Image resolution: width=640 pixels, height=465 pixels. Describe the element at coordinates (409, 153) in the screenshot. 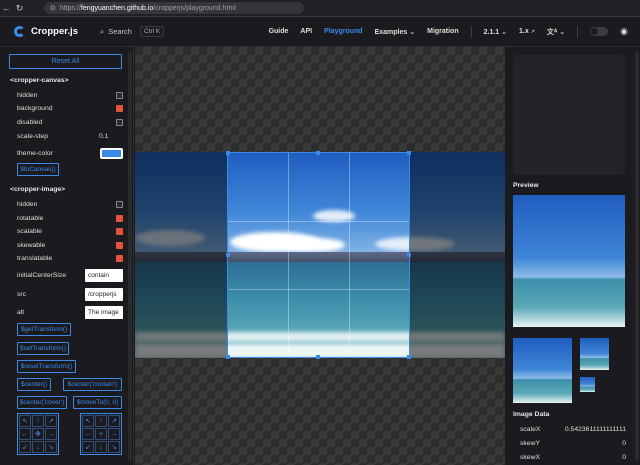

I see `resize-handle-ne` at that location.